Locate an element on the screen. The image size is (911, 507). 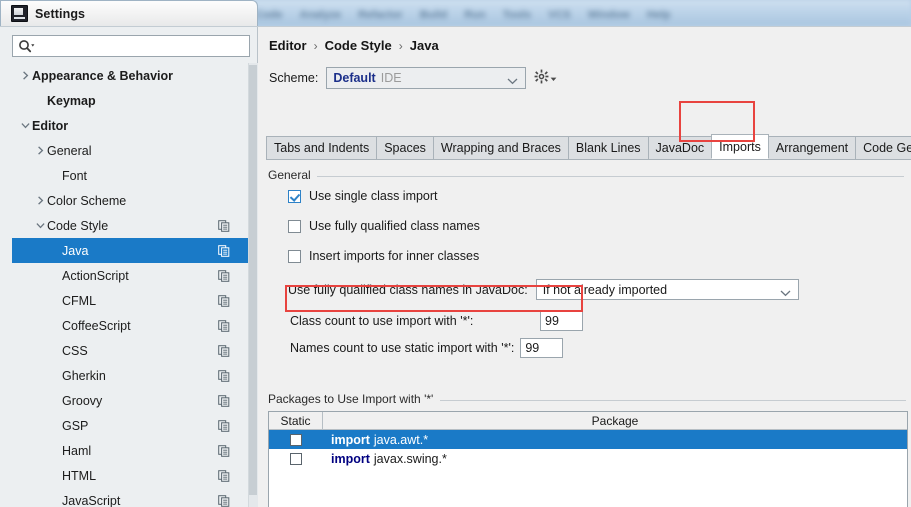
sidebar-item-coffeescript: CoffeeScript is located at coordinates (130, 325).